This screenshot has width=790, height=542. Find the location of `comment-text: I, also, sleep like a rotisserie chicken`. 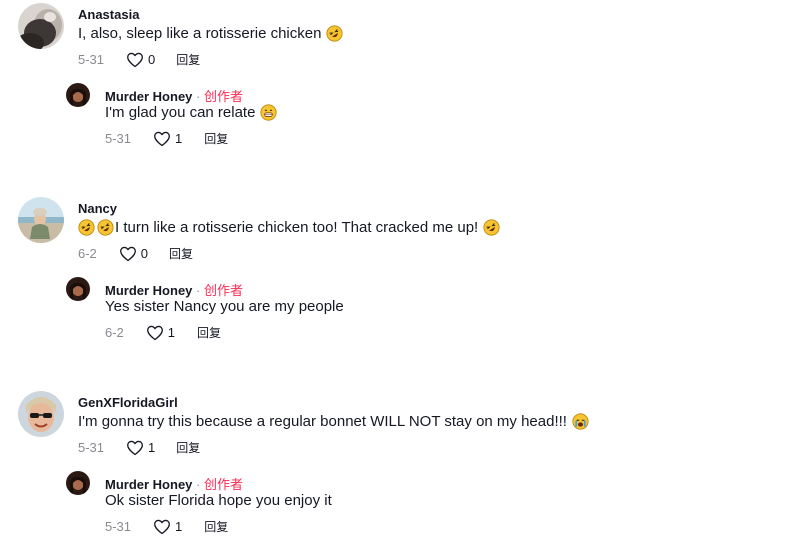

comment-text: I, also, sleep like a rotisserie chicken is located at coordinates (210, 33).